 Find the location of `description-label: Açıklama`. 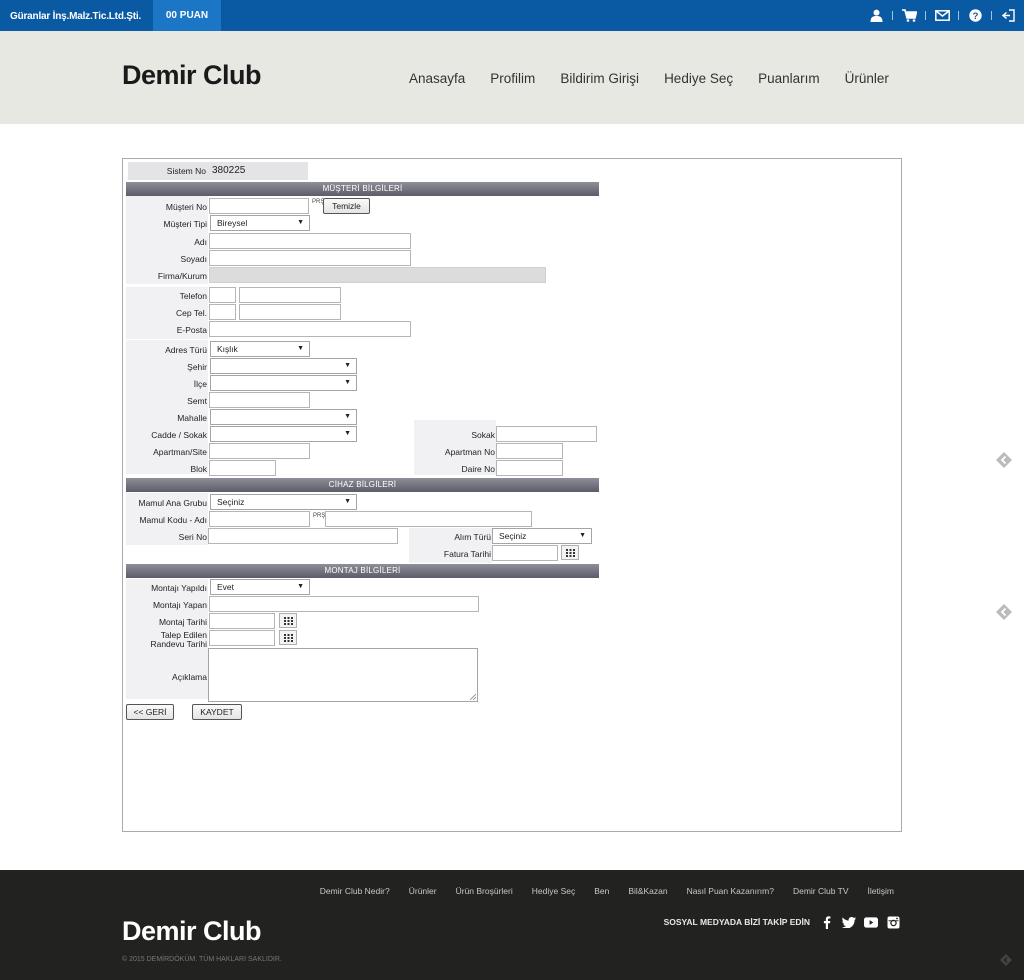

description-label: Açıklama is located at coordinates (189, 677).